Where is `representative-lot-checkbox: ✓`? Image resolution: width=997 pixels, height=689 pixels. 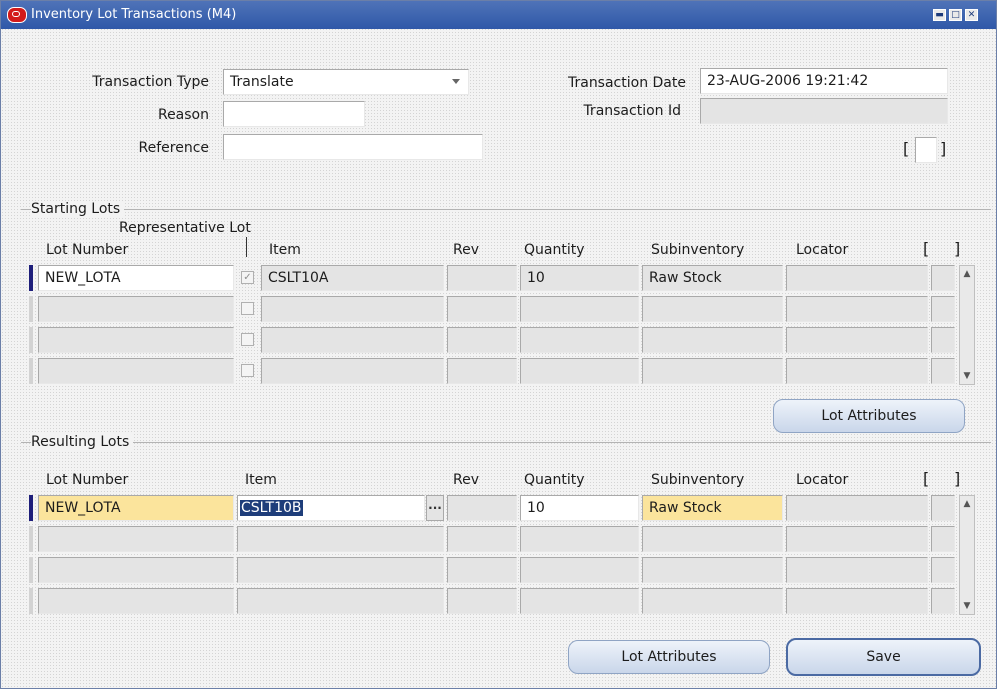
representative-lot-checkbox: ✓ is located at coordinates (247, 277).